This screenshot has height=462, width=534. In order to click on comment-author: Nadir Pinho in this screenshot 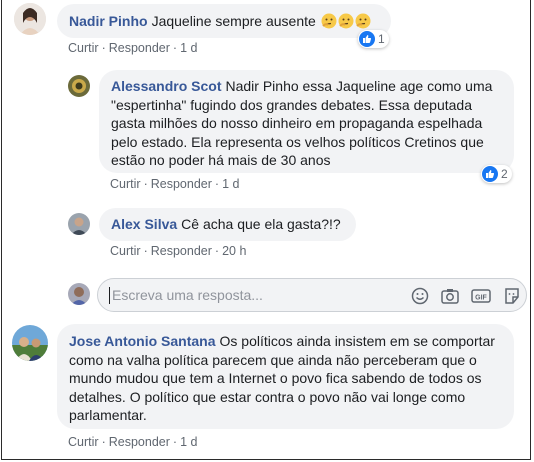, I will do `click(108, 21)`.